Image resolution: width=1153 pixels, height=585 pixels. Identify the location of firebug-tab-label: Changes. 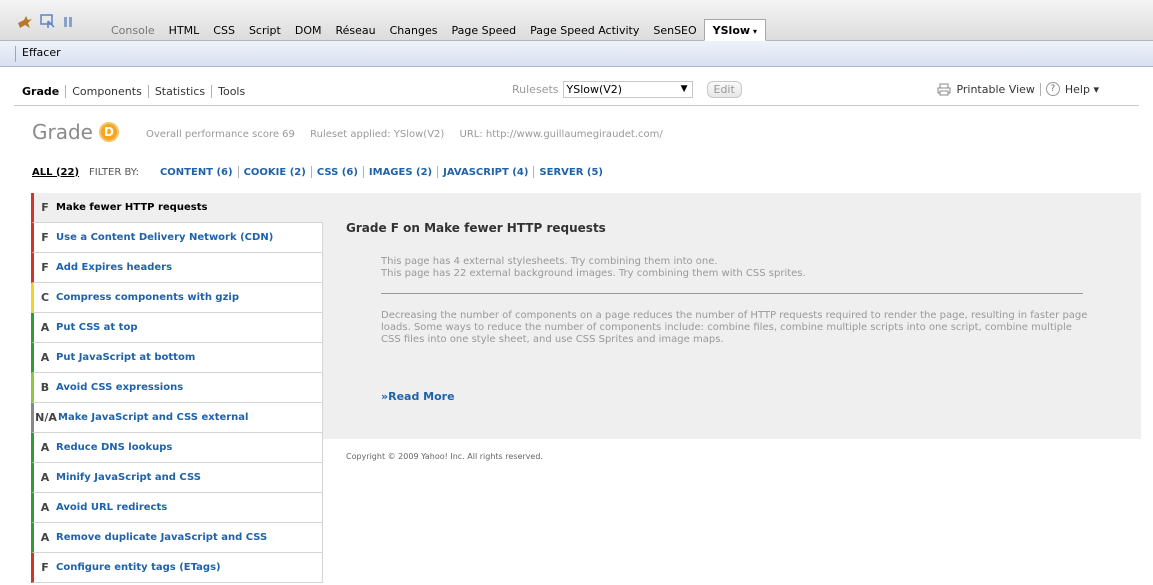
(413, 30).